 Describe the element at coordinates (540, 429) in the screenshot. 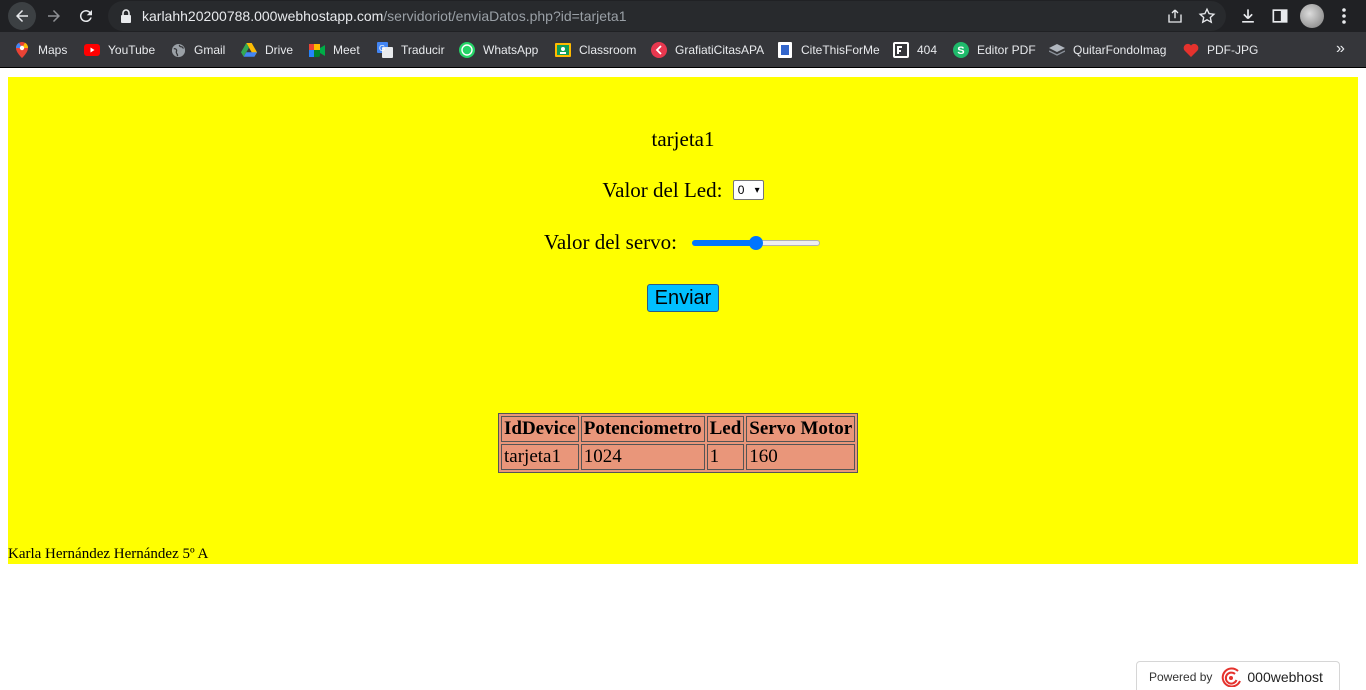

I see `column-header: IdDevice` at that location.